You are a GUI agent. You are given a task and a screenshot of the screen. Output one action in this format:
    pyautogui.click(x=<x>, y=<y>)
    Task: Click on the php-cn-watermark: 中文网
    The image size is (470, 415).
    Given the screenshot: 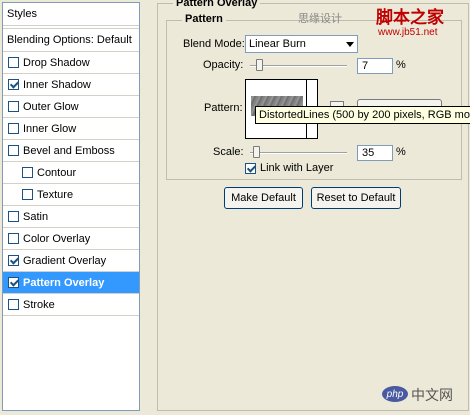 What is the action you would take?
    pyautogui.click(x=432, y=395)
    